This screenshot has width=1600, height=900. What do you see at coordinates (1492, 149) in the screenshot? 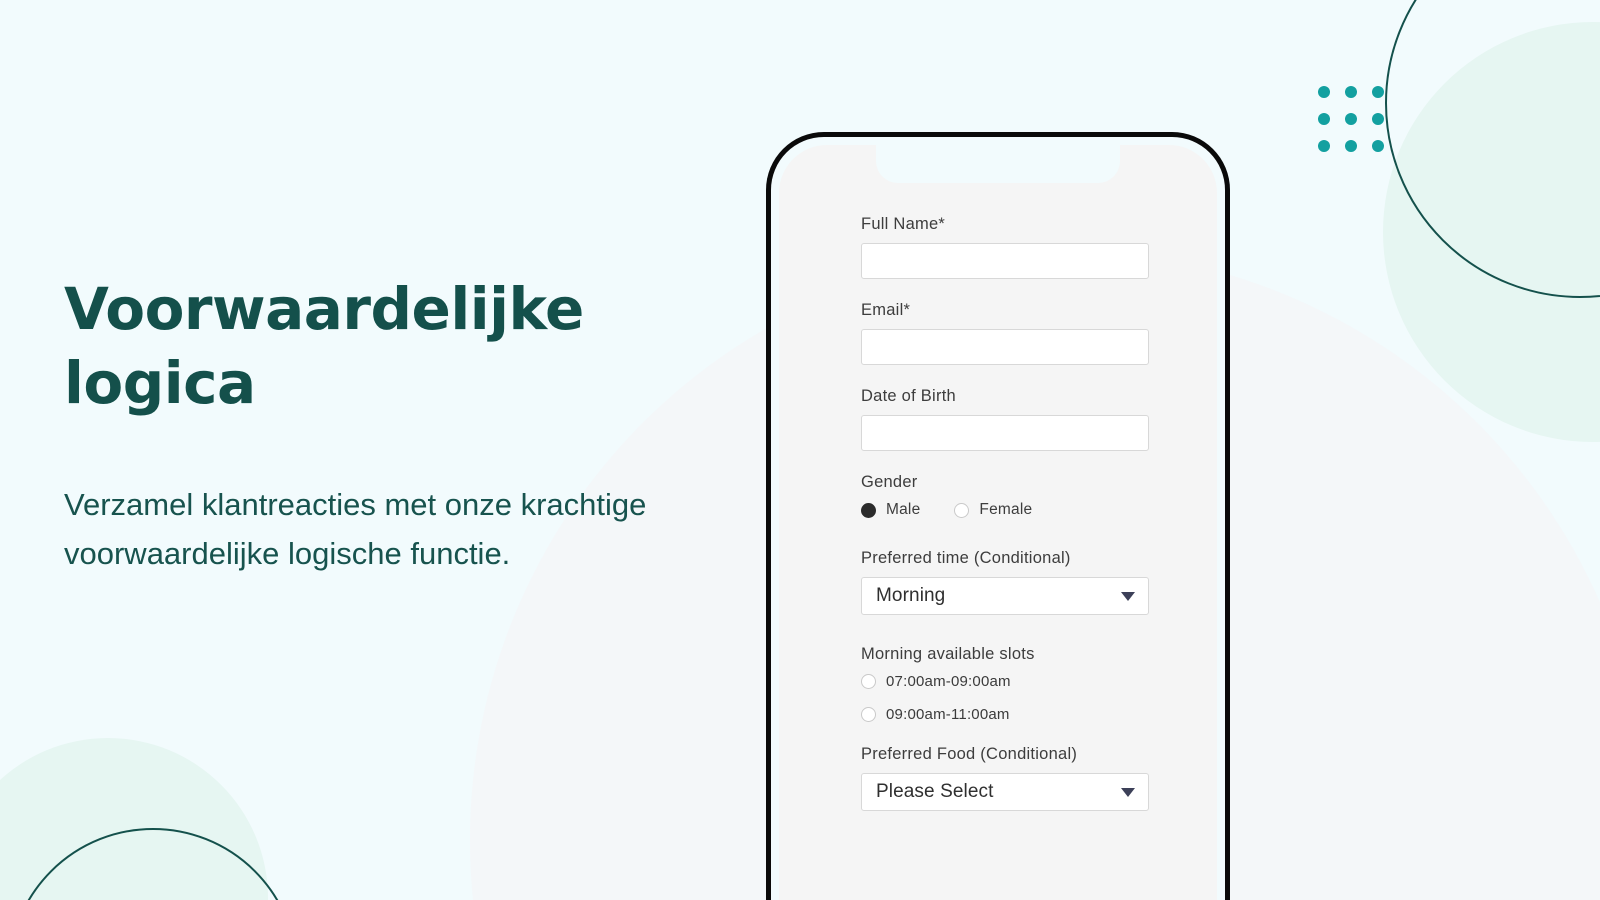
I see `circle-outline-top-right-icon` at bounding box center [1492, 149].